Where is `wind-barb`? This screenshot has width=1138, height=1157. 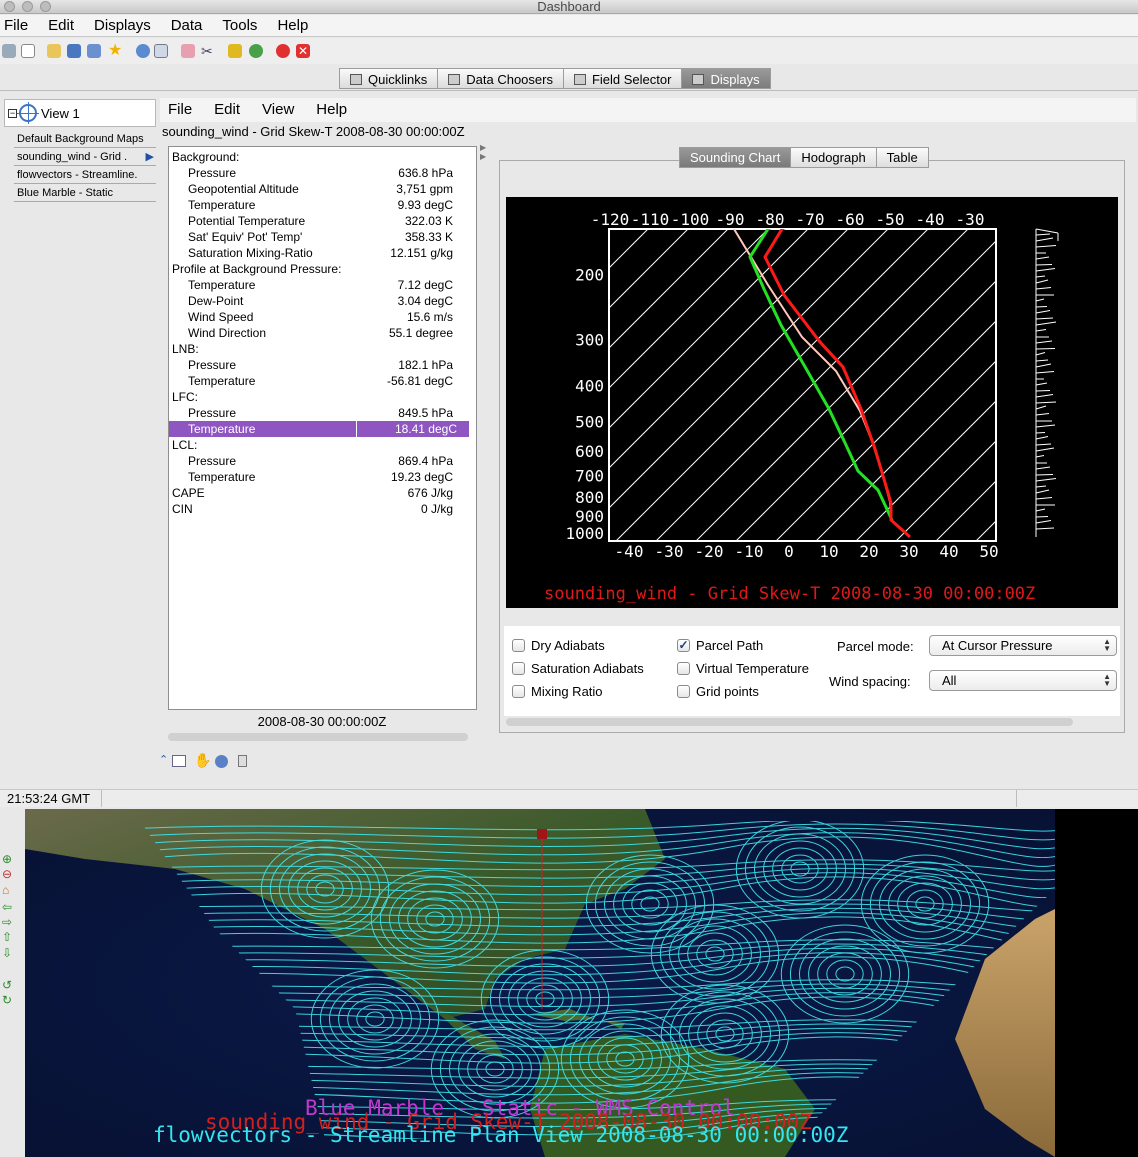 wind-barb is located at coordinates (1042, 491).